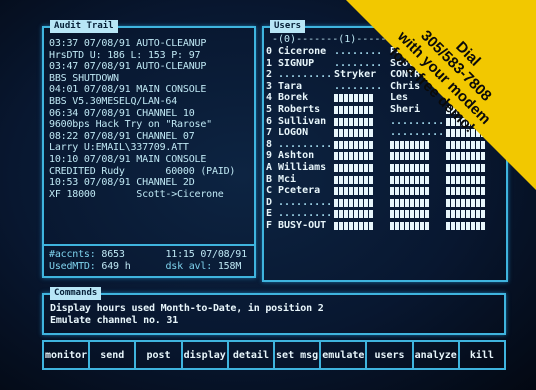  What do you see at coordinates (149, 245) in the screenshot?
I see `audit-divider` at bounding box center [149, 245].